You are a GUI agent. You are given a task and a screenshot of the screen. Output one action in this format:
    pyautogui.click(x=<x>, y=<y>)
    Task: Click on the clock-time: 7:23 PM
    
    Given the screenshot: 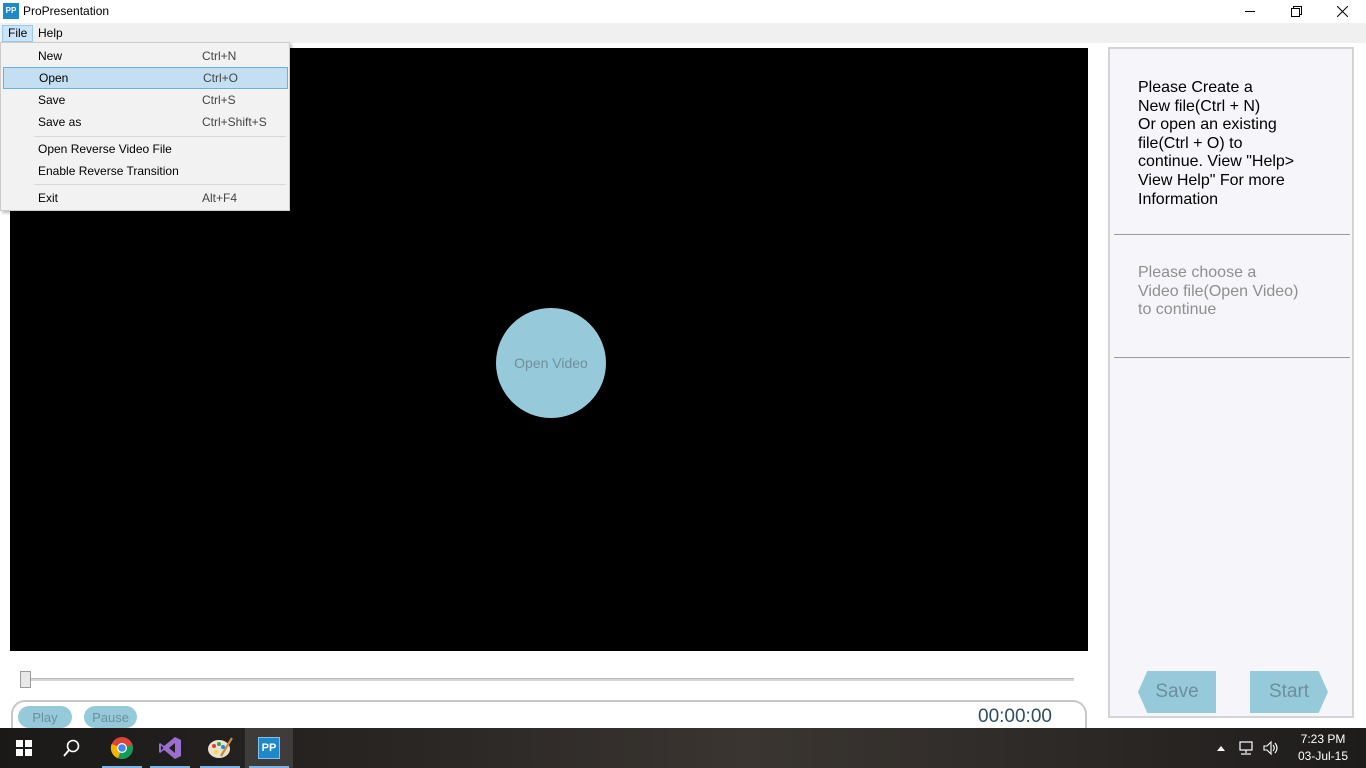 What is the action you would take?
    pyautogui.click(x=1323, y=739)
    